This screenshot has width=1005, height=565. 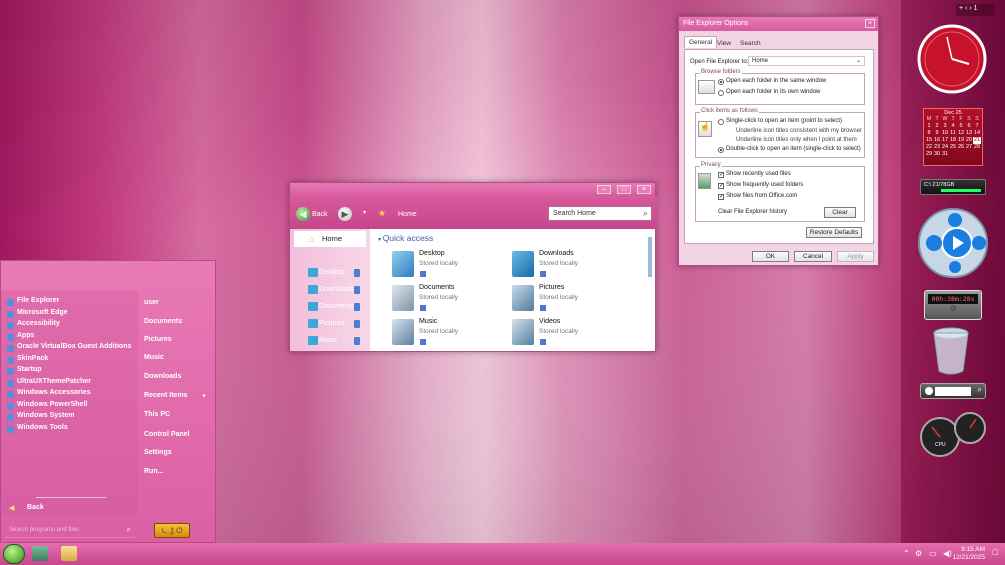 I want to click on calendar-day: 3, so click(x=945, y=126).